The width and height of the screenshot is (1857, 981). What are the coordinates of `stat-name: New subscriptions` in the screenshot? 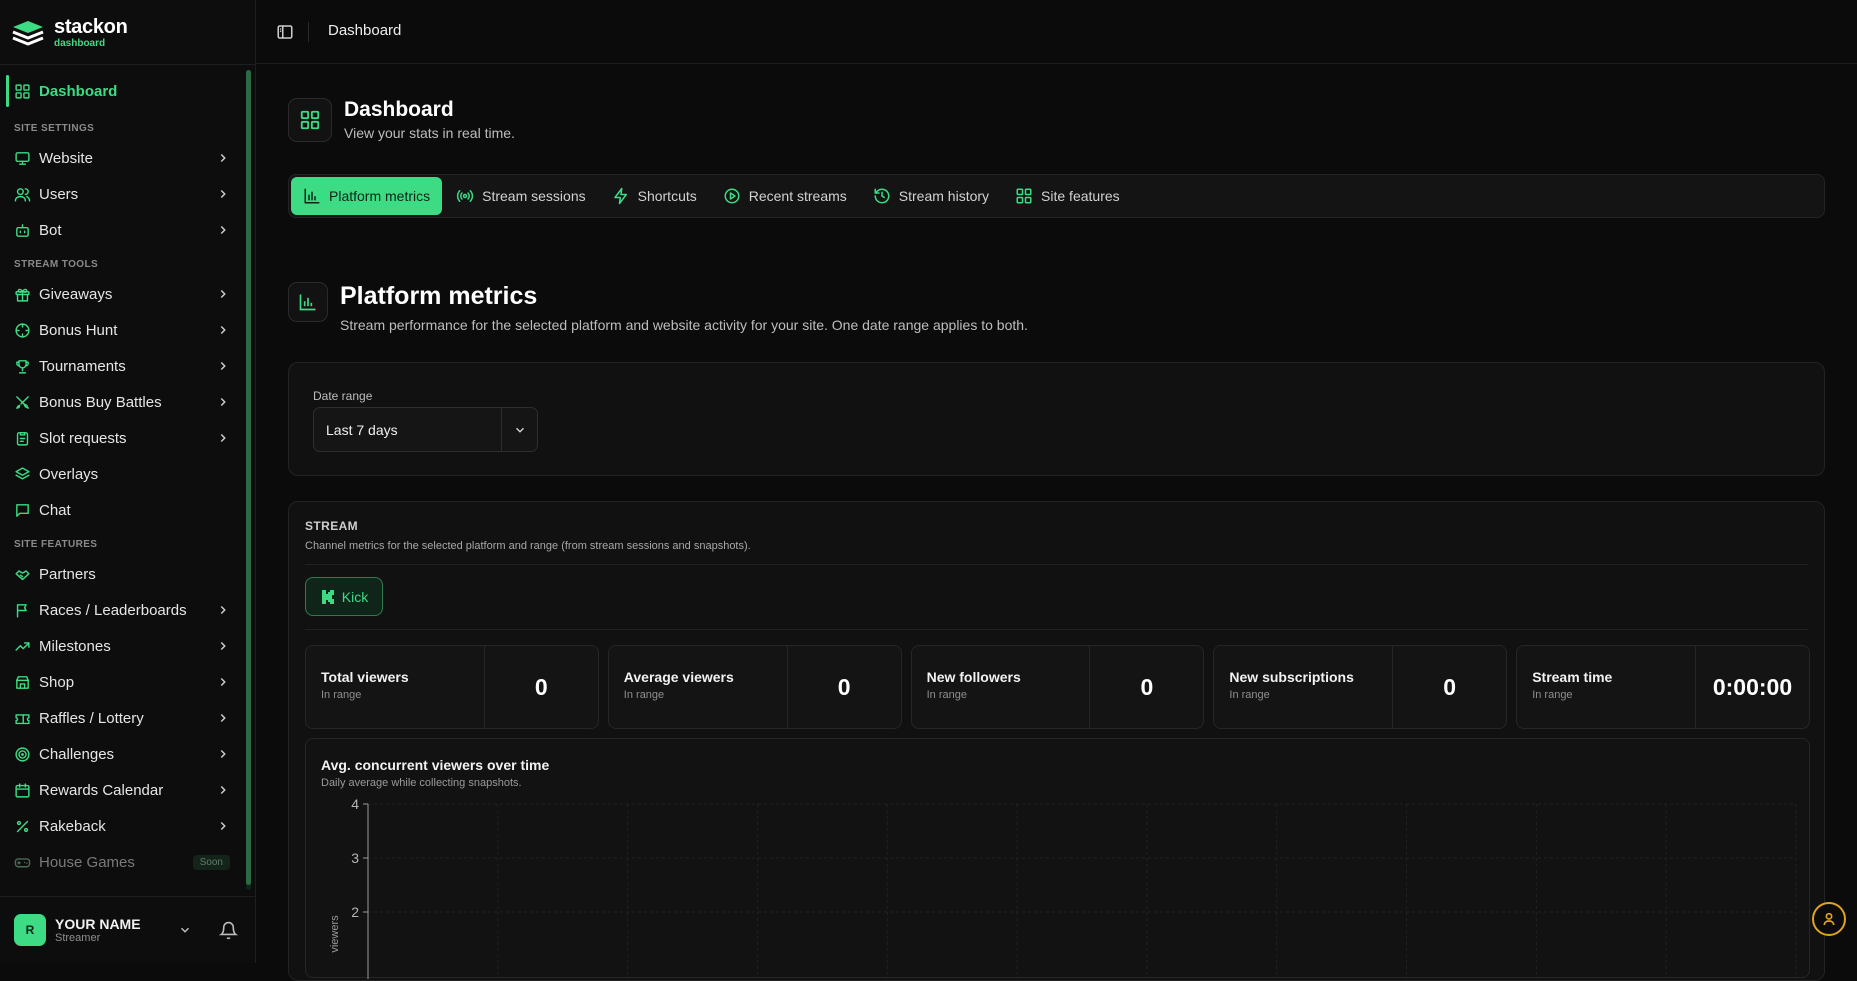 It's located at (1291, 677).